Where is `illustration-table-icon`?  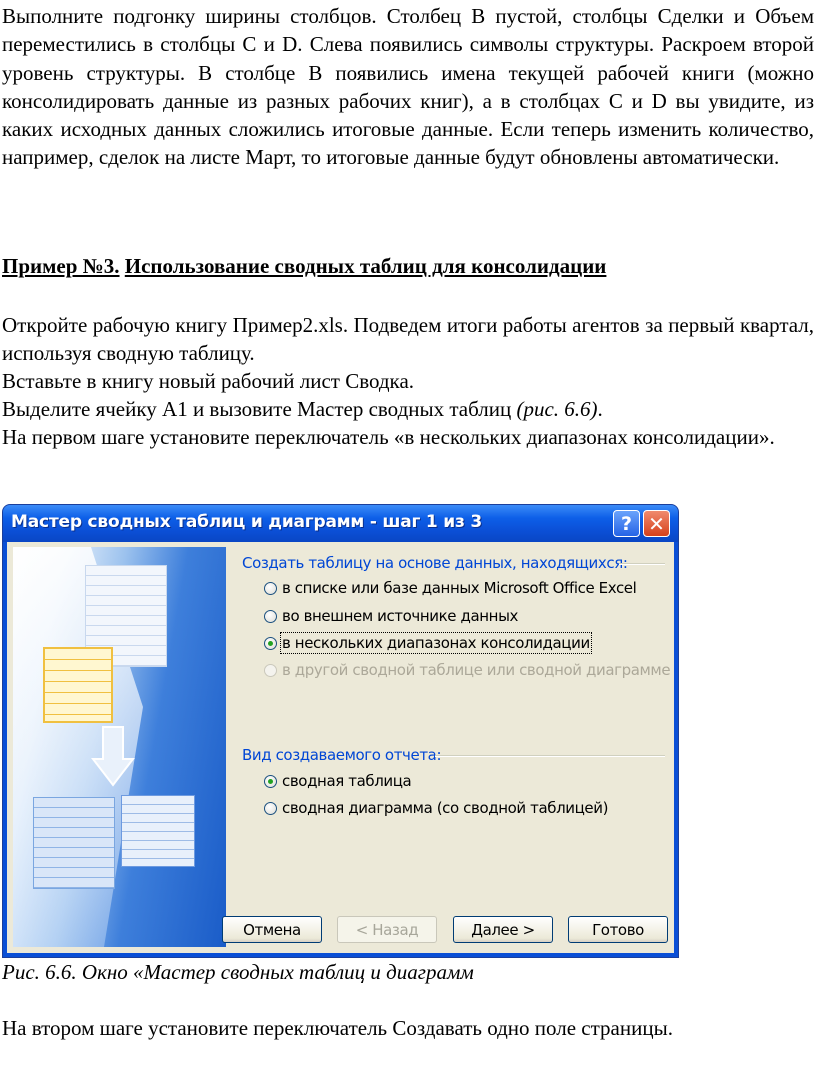 illustration-table-icon is located at coordinates (74, 843).